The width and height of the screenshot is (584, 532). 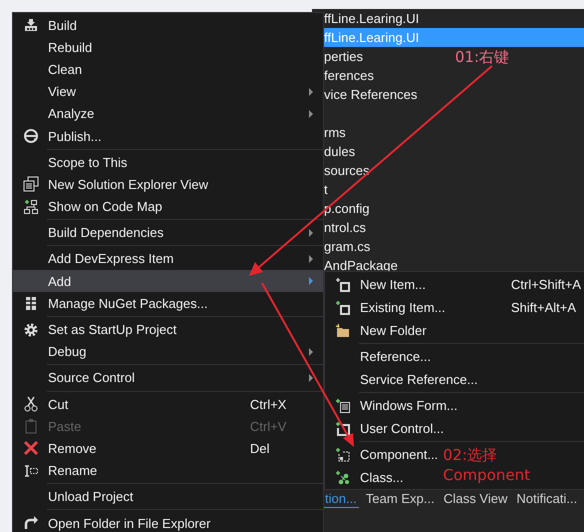 What do you see at coordinates (168, 448) in the screenshot?
I see `menu-item: Remove Del` at bounding box center [168, 448].